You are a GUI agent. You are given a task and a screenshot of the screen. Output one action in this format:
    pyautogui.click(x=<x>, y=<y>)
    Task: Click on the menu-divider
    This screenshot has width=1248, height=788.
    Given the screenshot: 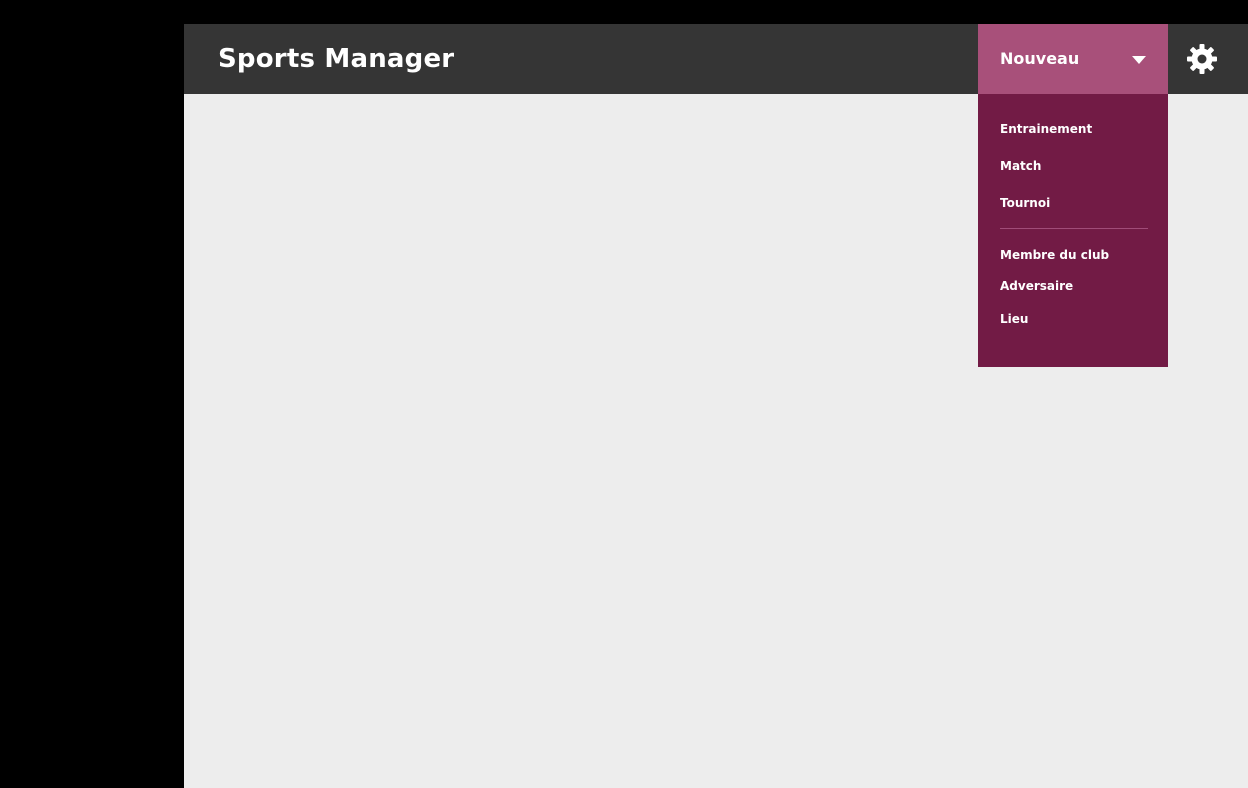 What is the action you would take?
    pyautogui.click(x=1074, y=228)
    